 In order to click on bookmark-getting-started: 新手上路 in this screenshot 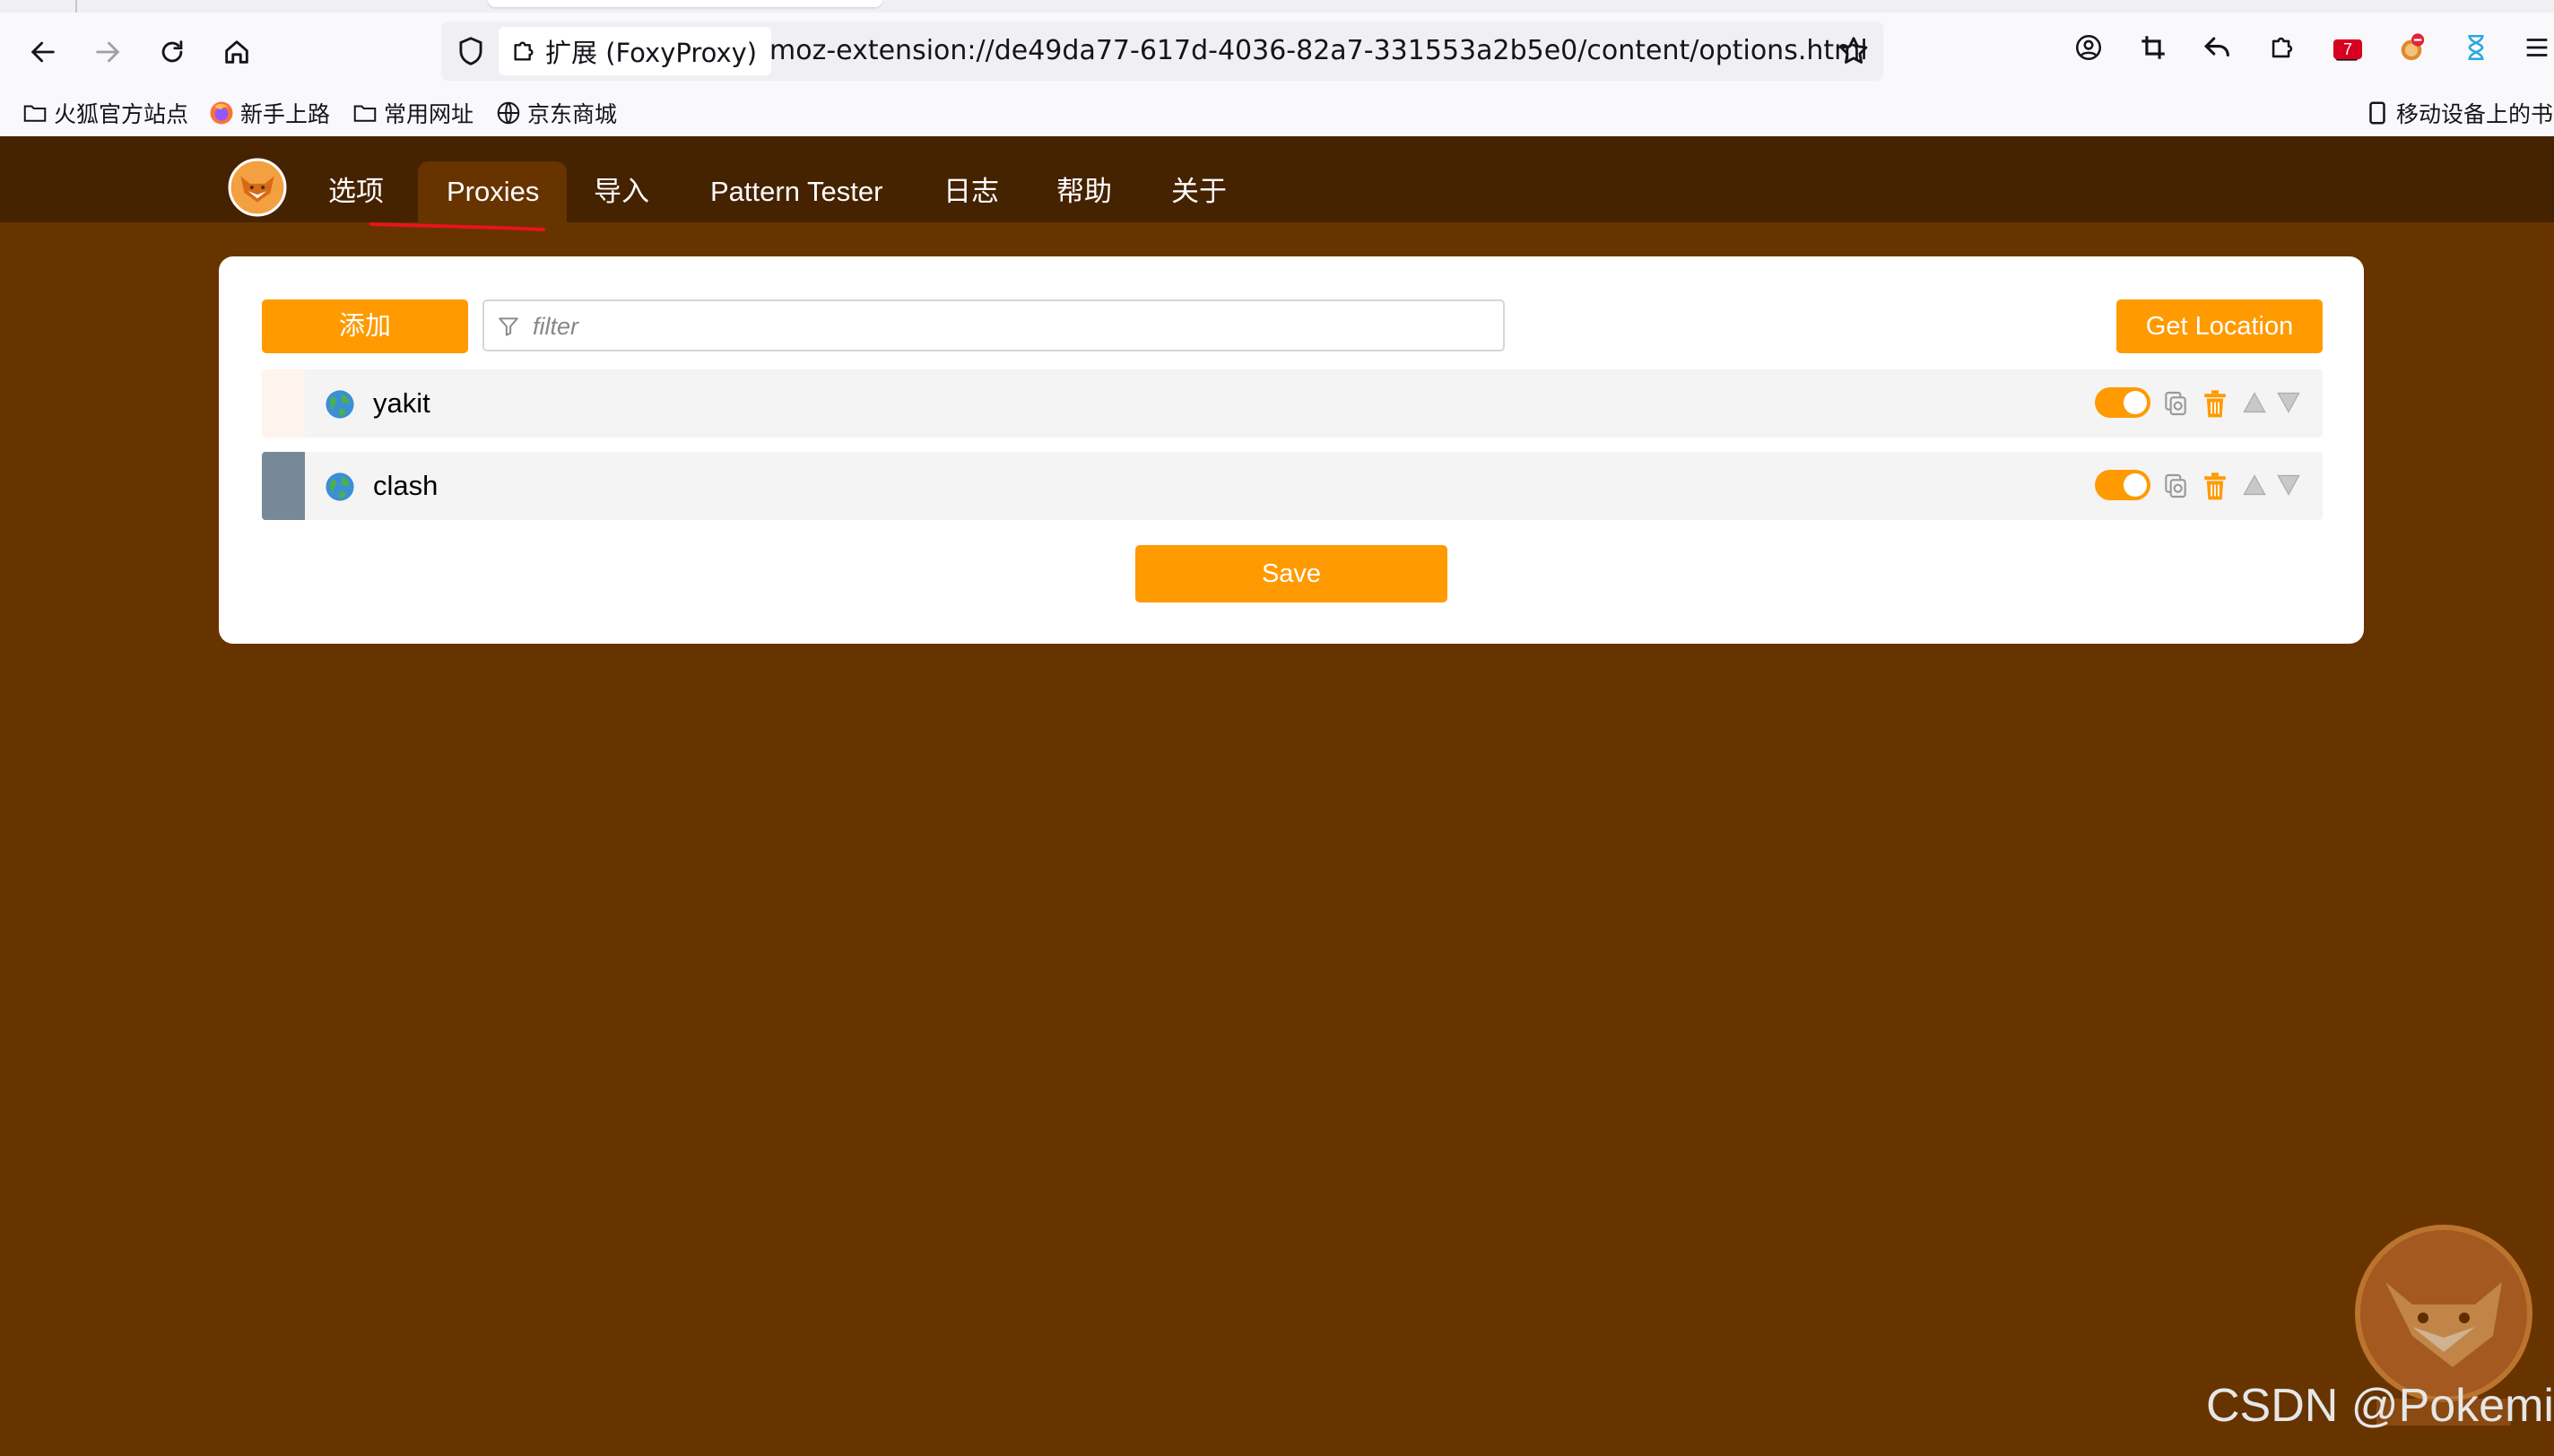, I will do `click(269, 113)`.